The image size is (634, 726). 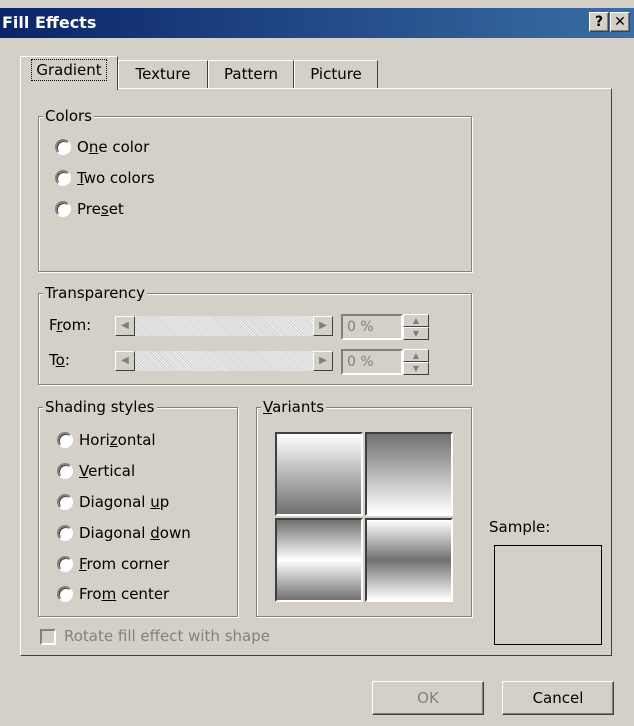 I want to click on to-value-field: 0 %, so click(x=372, y=362).